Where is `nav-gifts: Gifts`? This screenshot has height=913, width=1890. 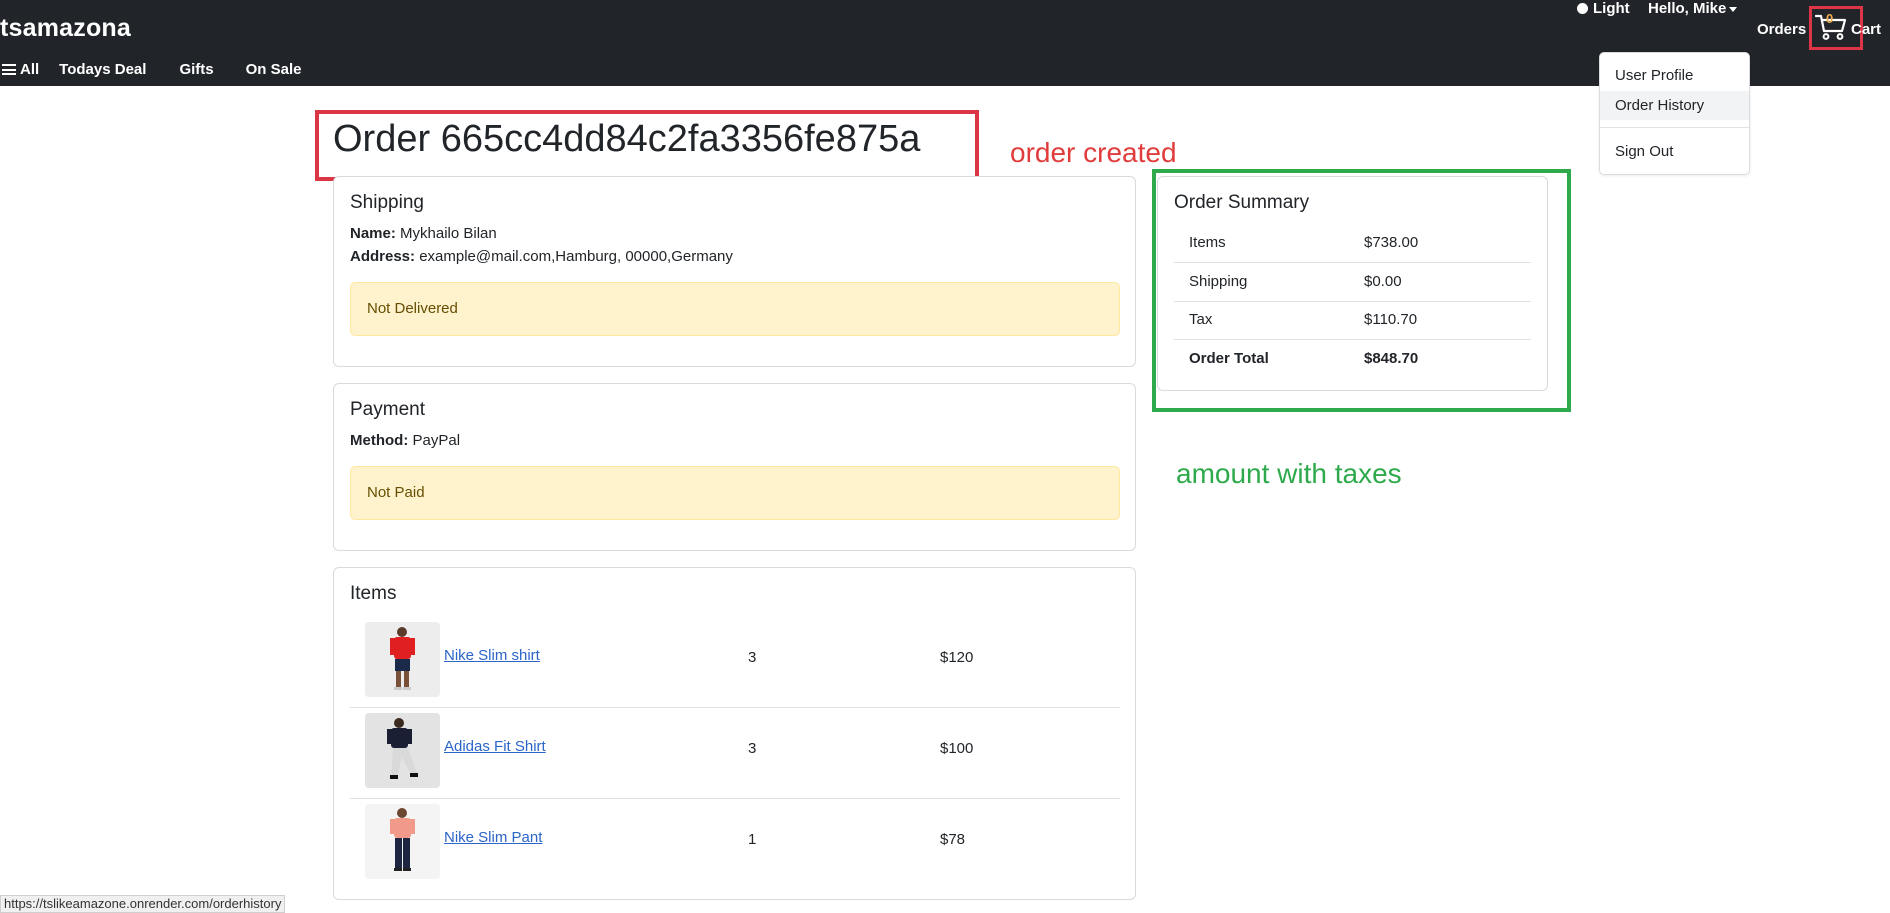 nav-gifts: Gifts is located at coordinates (196, 69).